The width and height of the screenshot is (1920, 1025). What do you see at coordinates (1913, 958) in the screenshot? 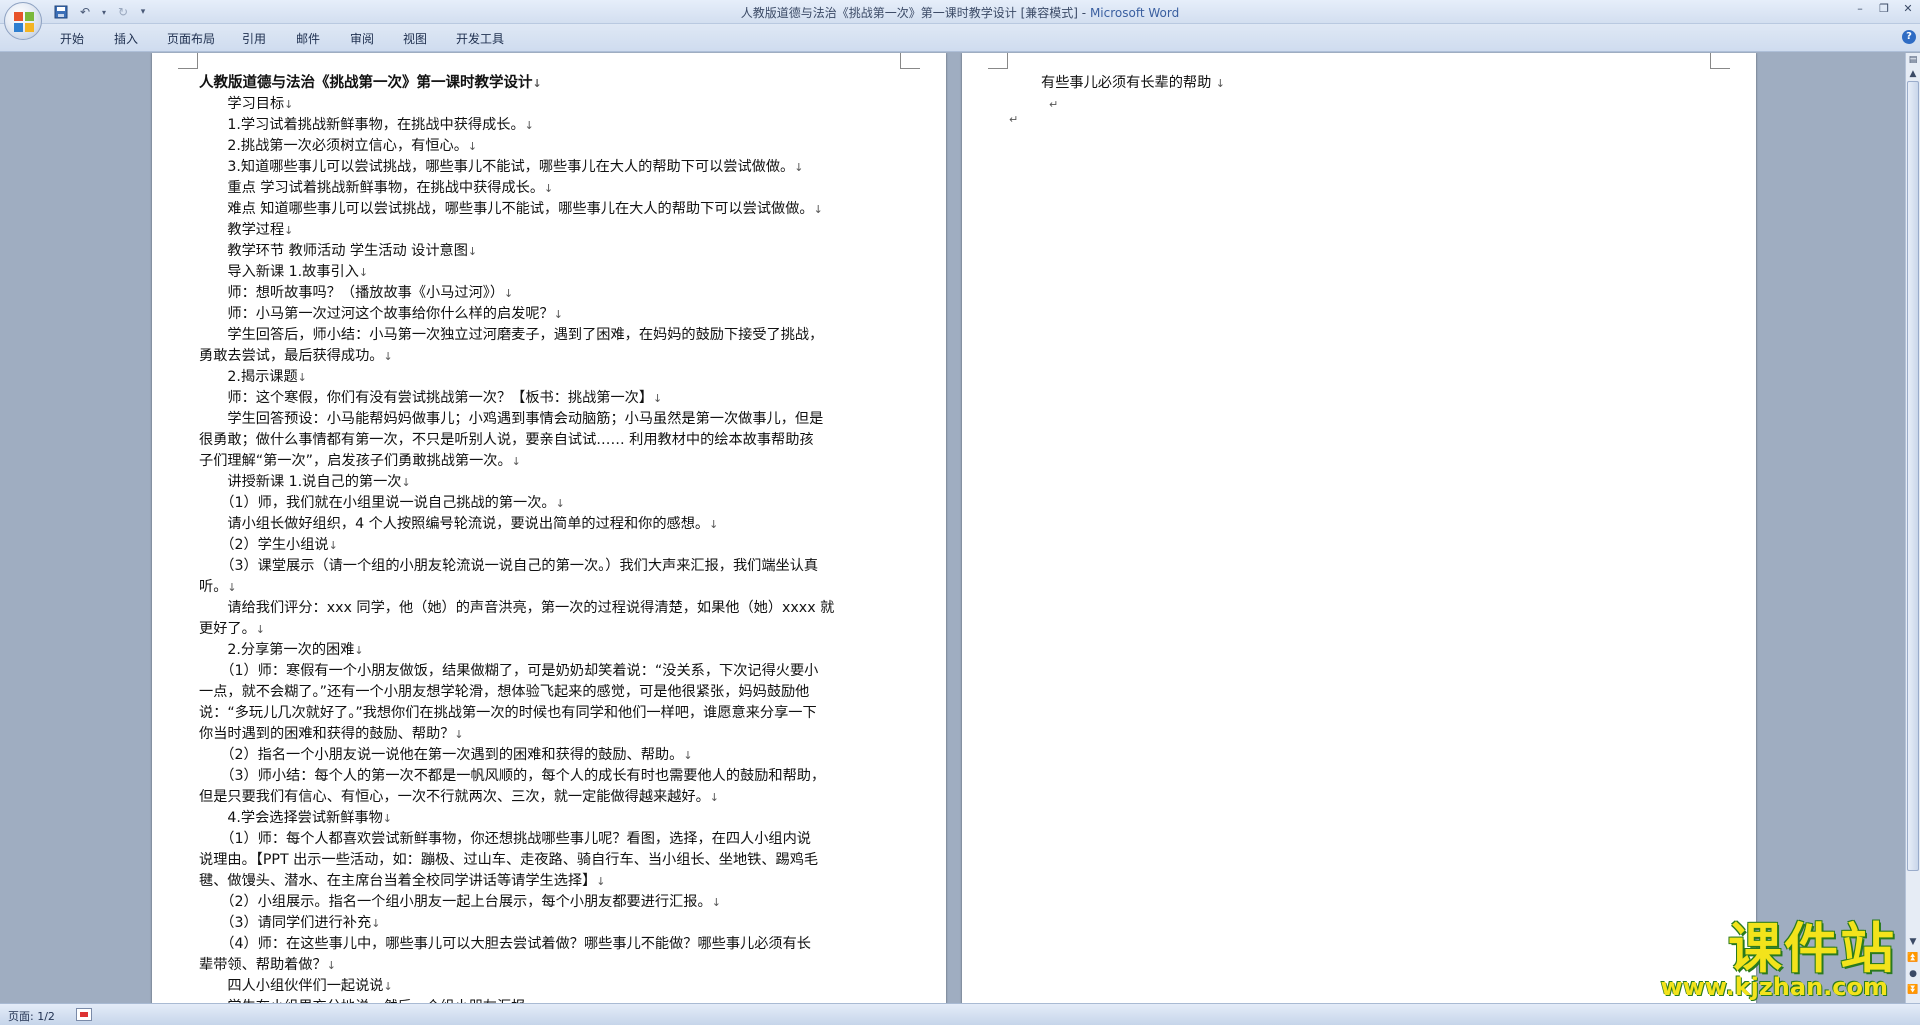
I see `previous-page-icon: ⏫` at bounding box center [1913, 958].